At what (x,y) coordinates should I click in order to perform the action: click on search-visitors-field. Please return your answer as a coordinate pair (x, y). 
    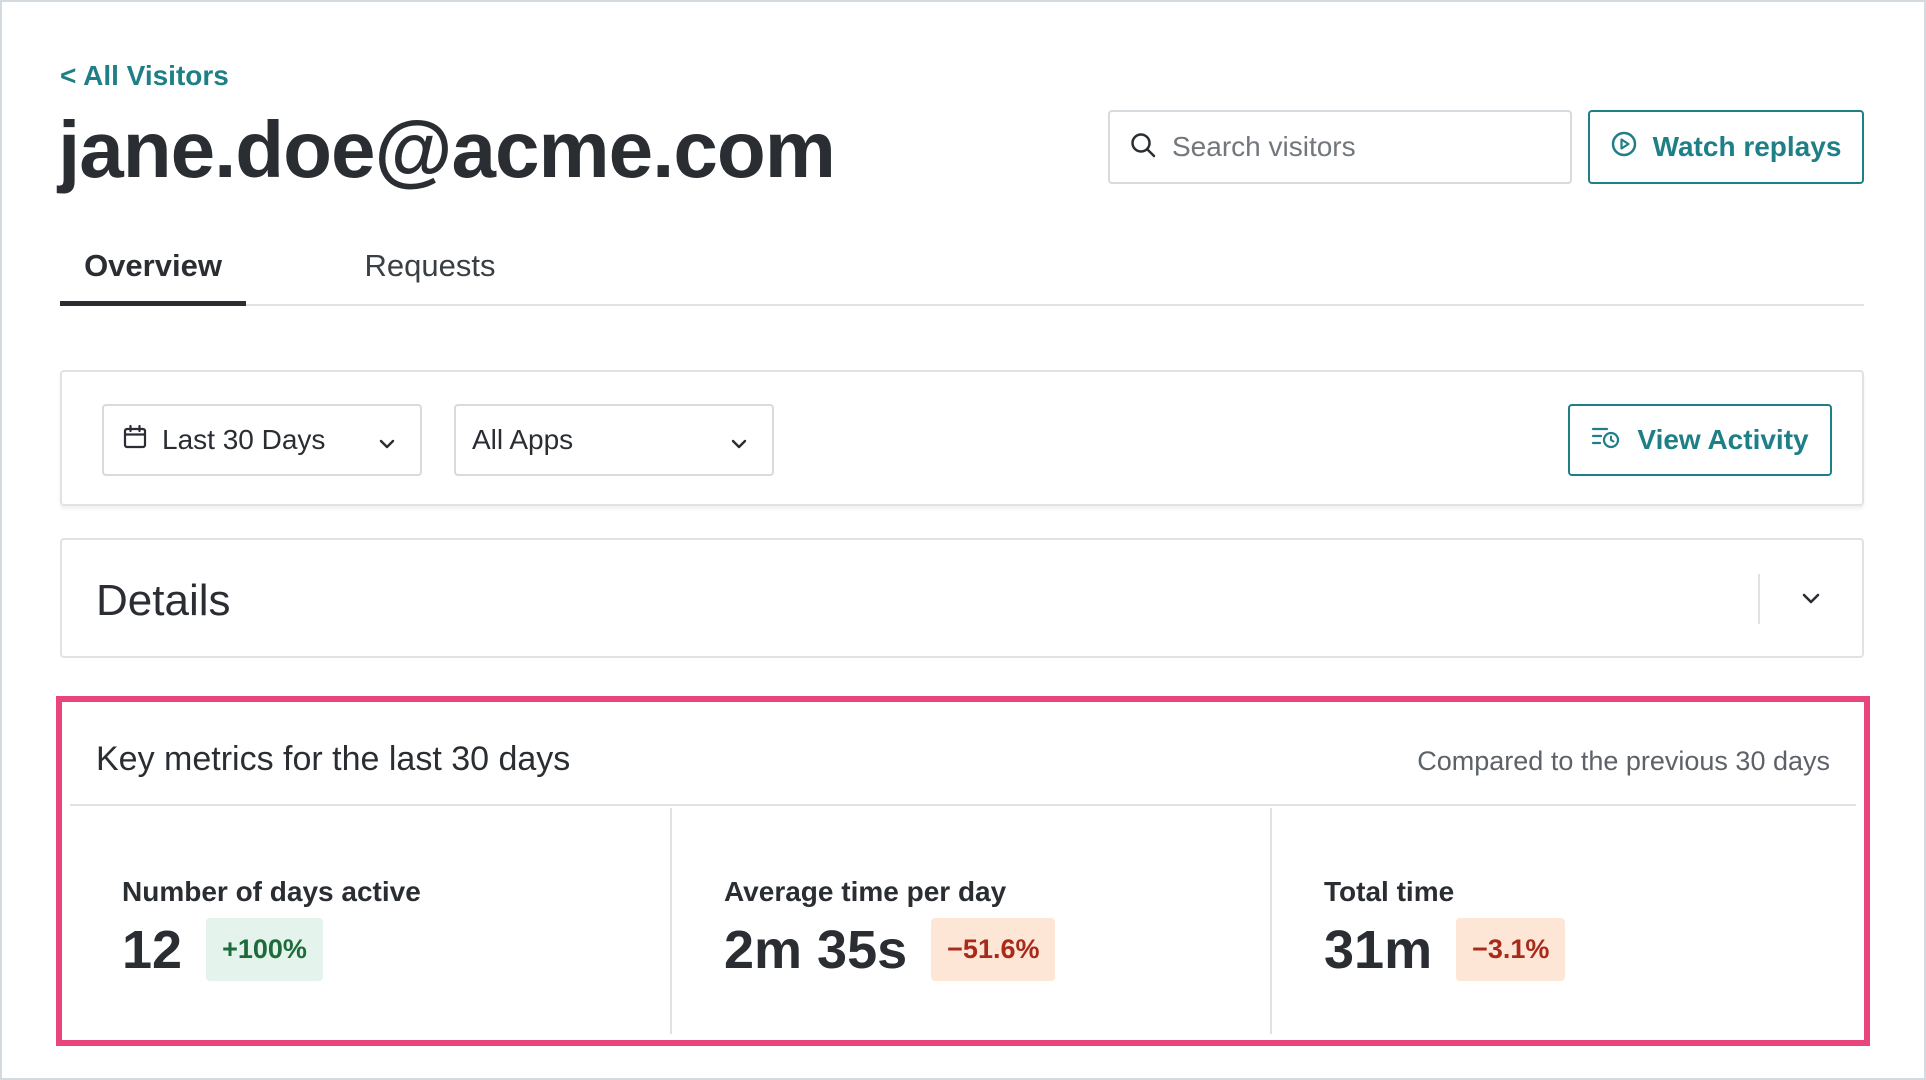
    Looking at the image, I should click on (1340, 147).